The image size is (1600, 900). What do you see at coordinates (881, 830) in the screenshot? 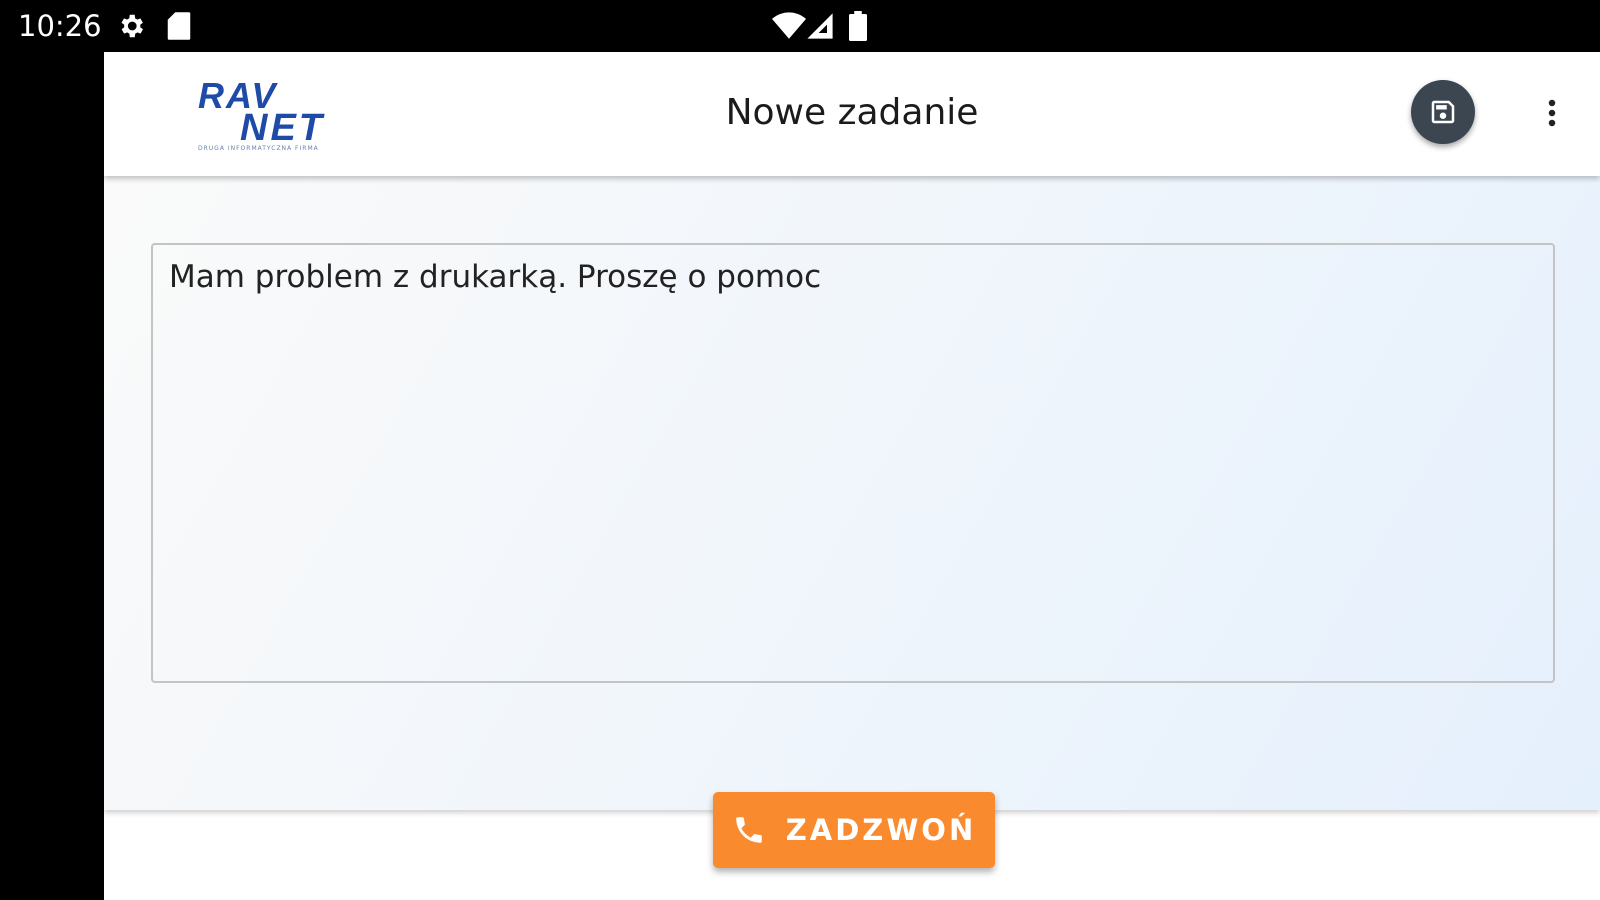
I see `call-button-label: ZADZWOŃ` at bounding box center [881, 830].